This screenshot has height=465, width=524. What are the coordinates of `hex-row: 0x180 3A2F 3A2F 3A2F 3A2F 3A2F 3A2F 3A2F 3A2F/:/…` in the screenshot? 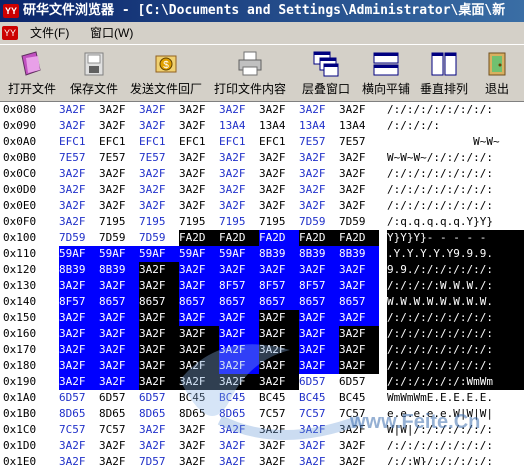 It's located at (262, 366).